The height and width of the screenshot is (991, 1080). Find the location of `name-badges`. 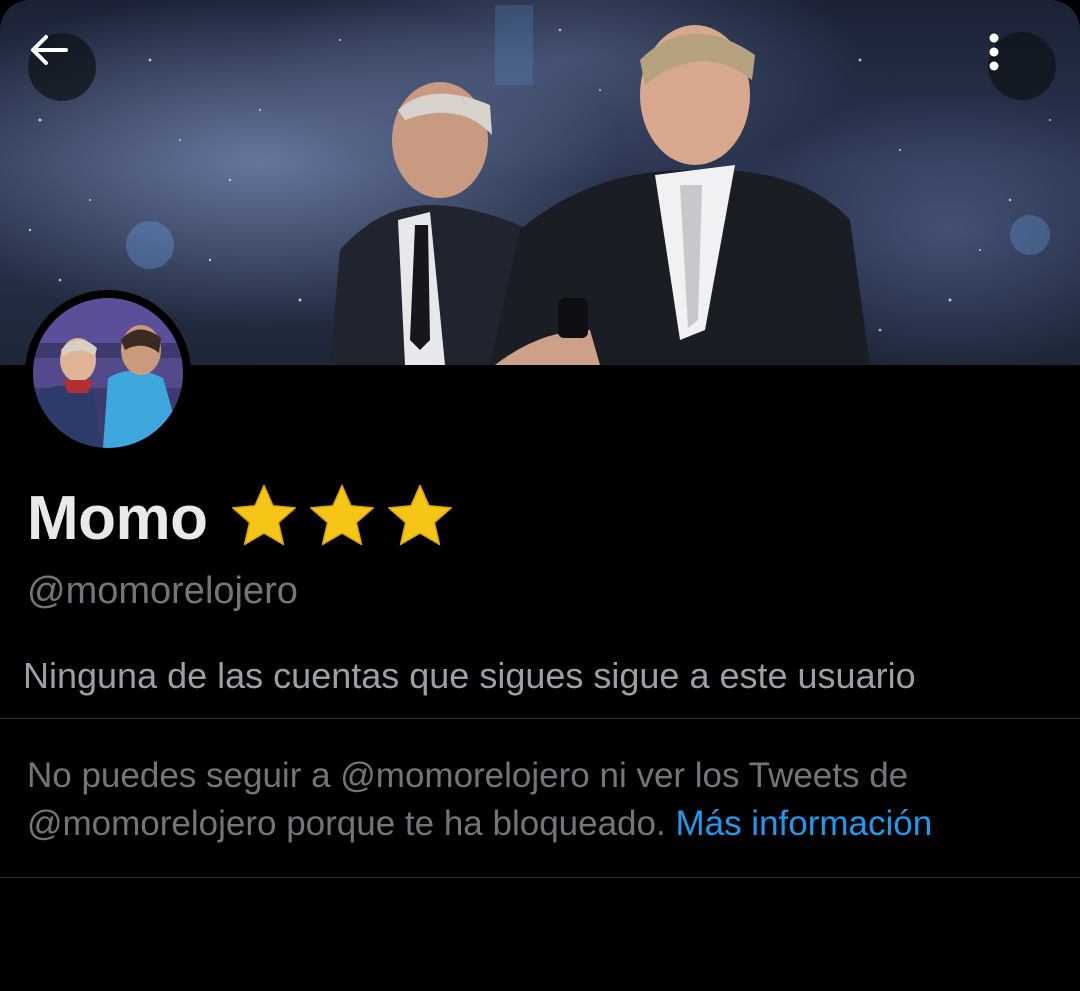

name-badges is located at coordinates (342, 518).